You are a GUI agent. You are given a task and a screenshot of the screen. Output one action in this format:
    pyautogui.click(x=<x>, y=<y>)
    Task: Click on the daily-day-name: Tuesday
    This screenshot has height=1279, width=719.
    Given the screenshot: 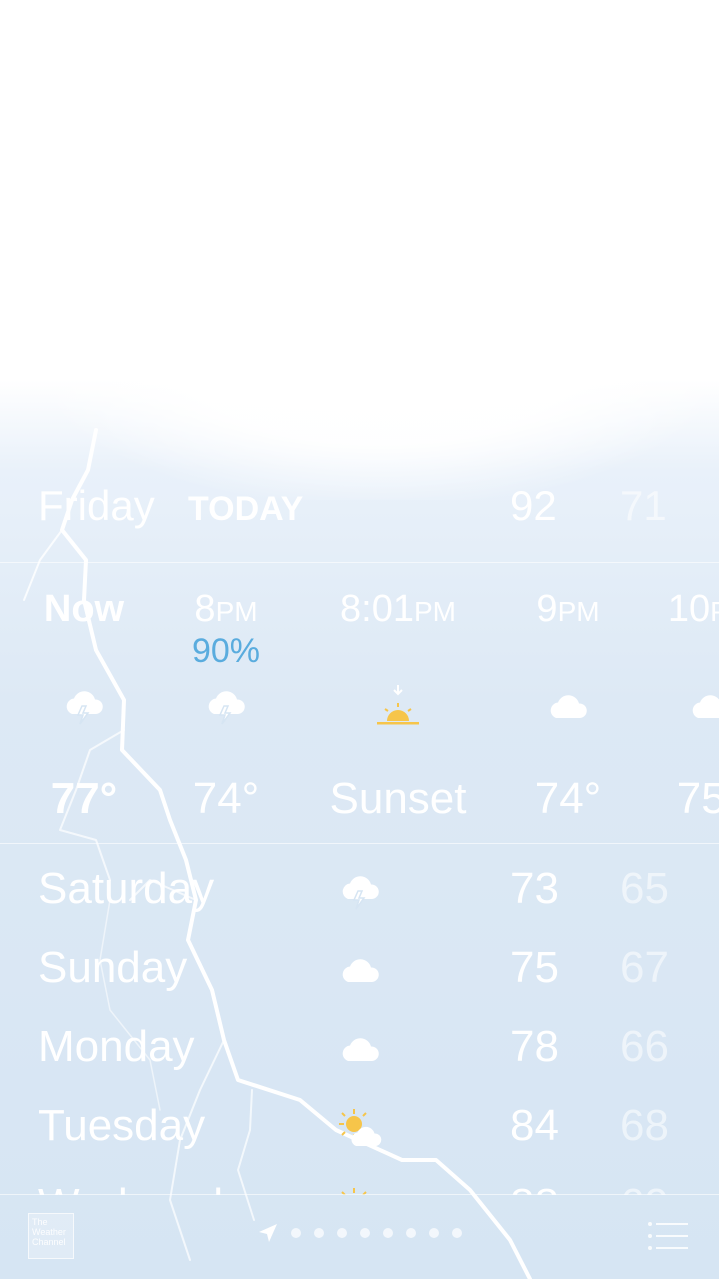 What is the action you would take?
    pyautogui.click(x=122, y=1125)
    